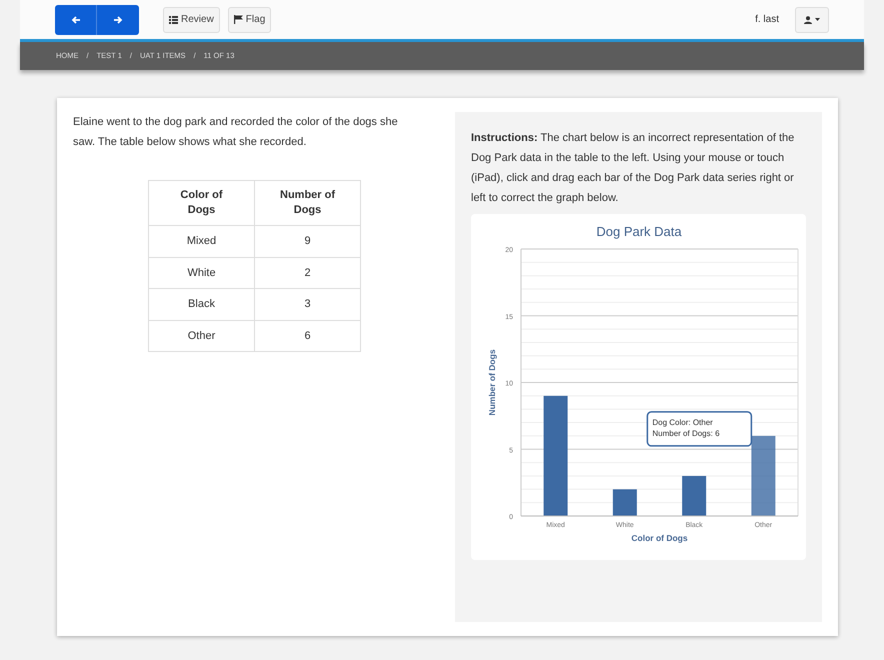 The width and height of the screenshot is (884, 660). What do you see at coordinates (201, 336) in the screenshot?
I see `table-cell: Other` at bounding box center [201, 336].